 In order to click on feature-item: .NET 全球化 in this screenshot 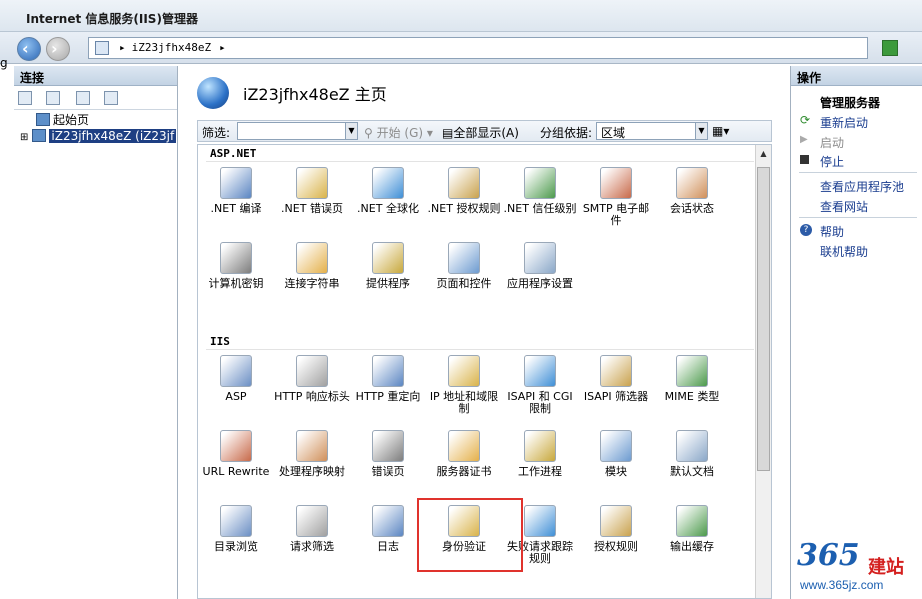, I will do `click(388, 191)`.